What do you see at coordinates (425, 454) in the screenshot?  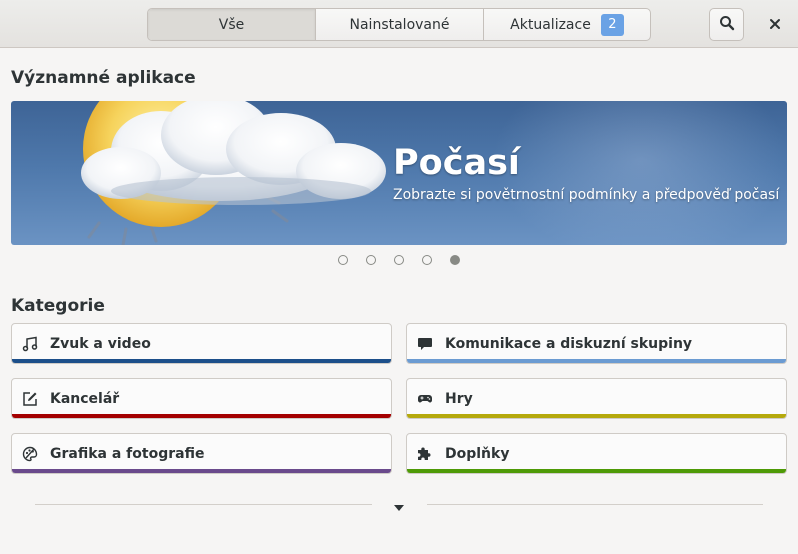 I see `puzzle-piece-icon` at bounding box center [425, 454].